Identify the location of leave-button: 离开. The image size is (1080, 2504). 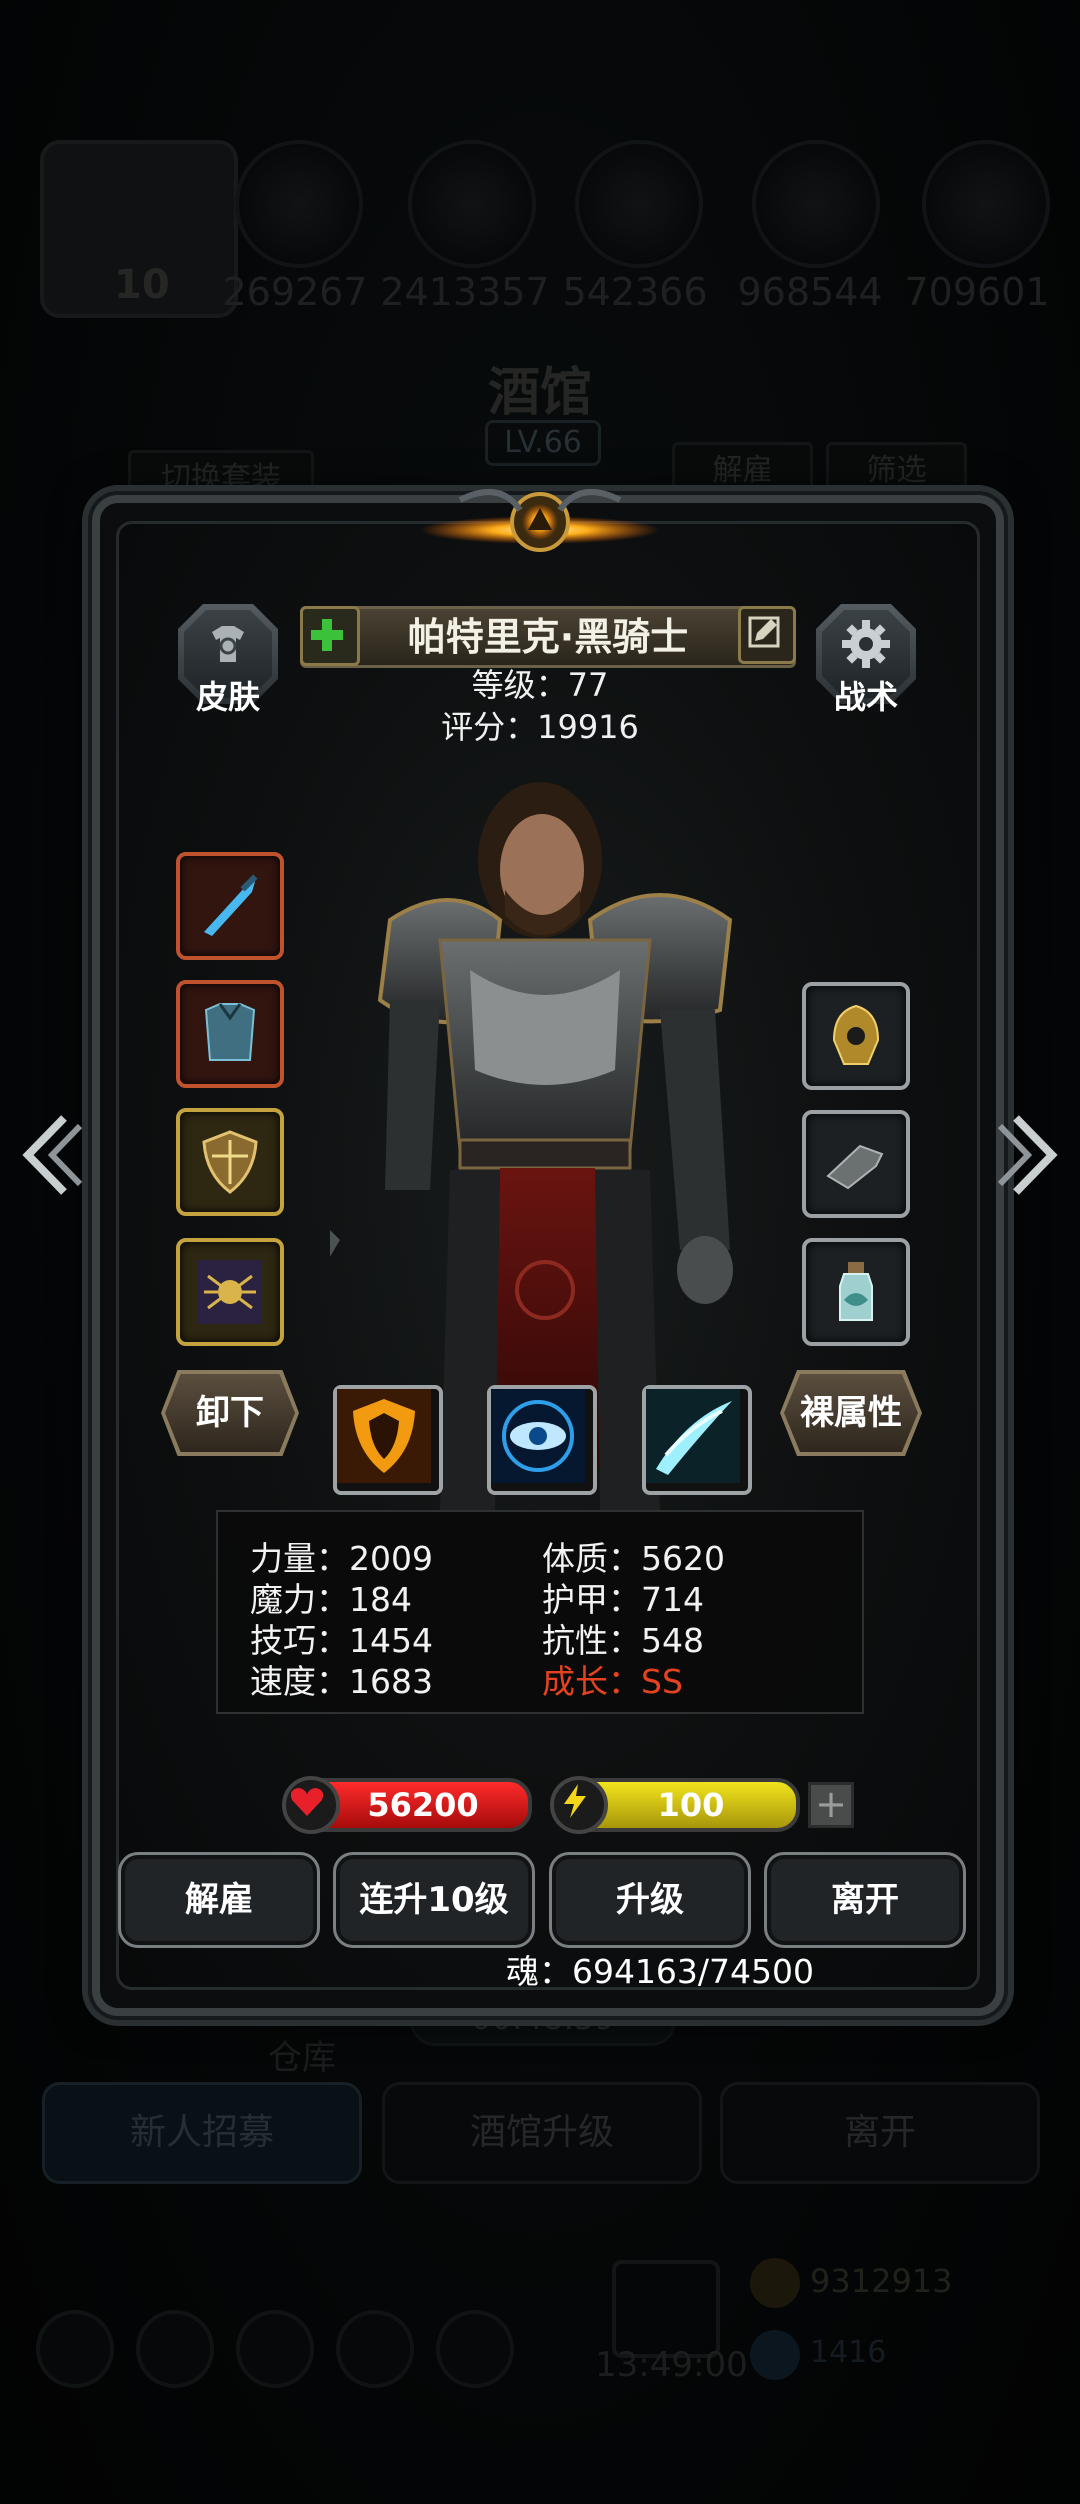
(865, 1900).